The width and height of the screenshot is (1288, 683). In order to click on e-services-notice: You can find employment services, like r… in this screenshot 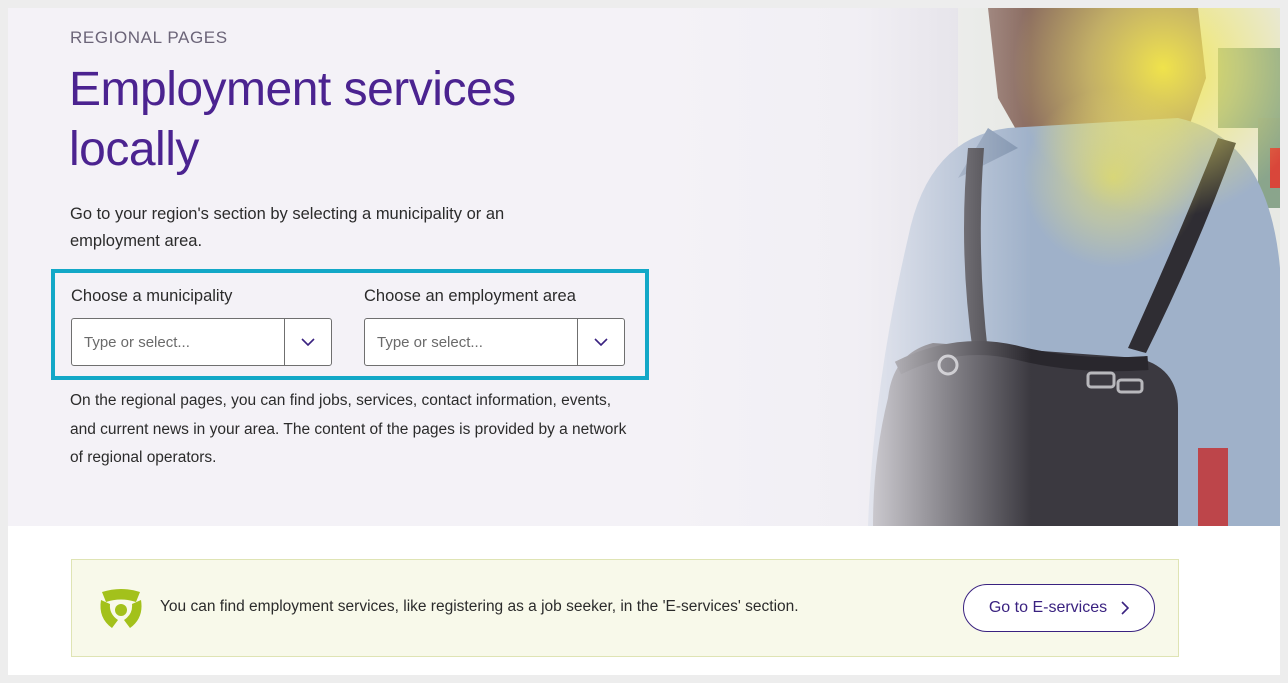, I will do `click(625, 608)`.